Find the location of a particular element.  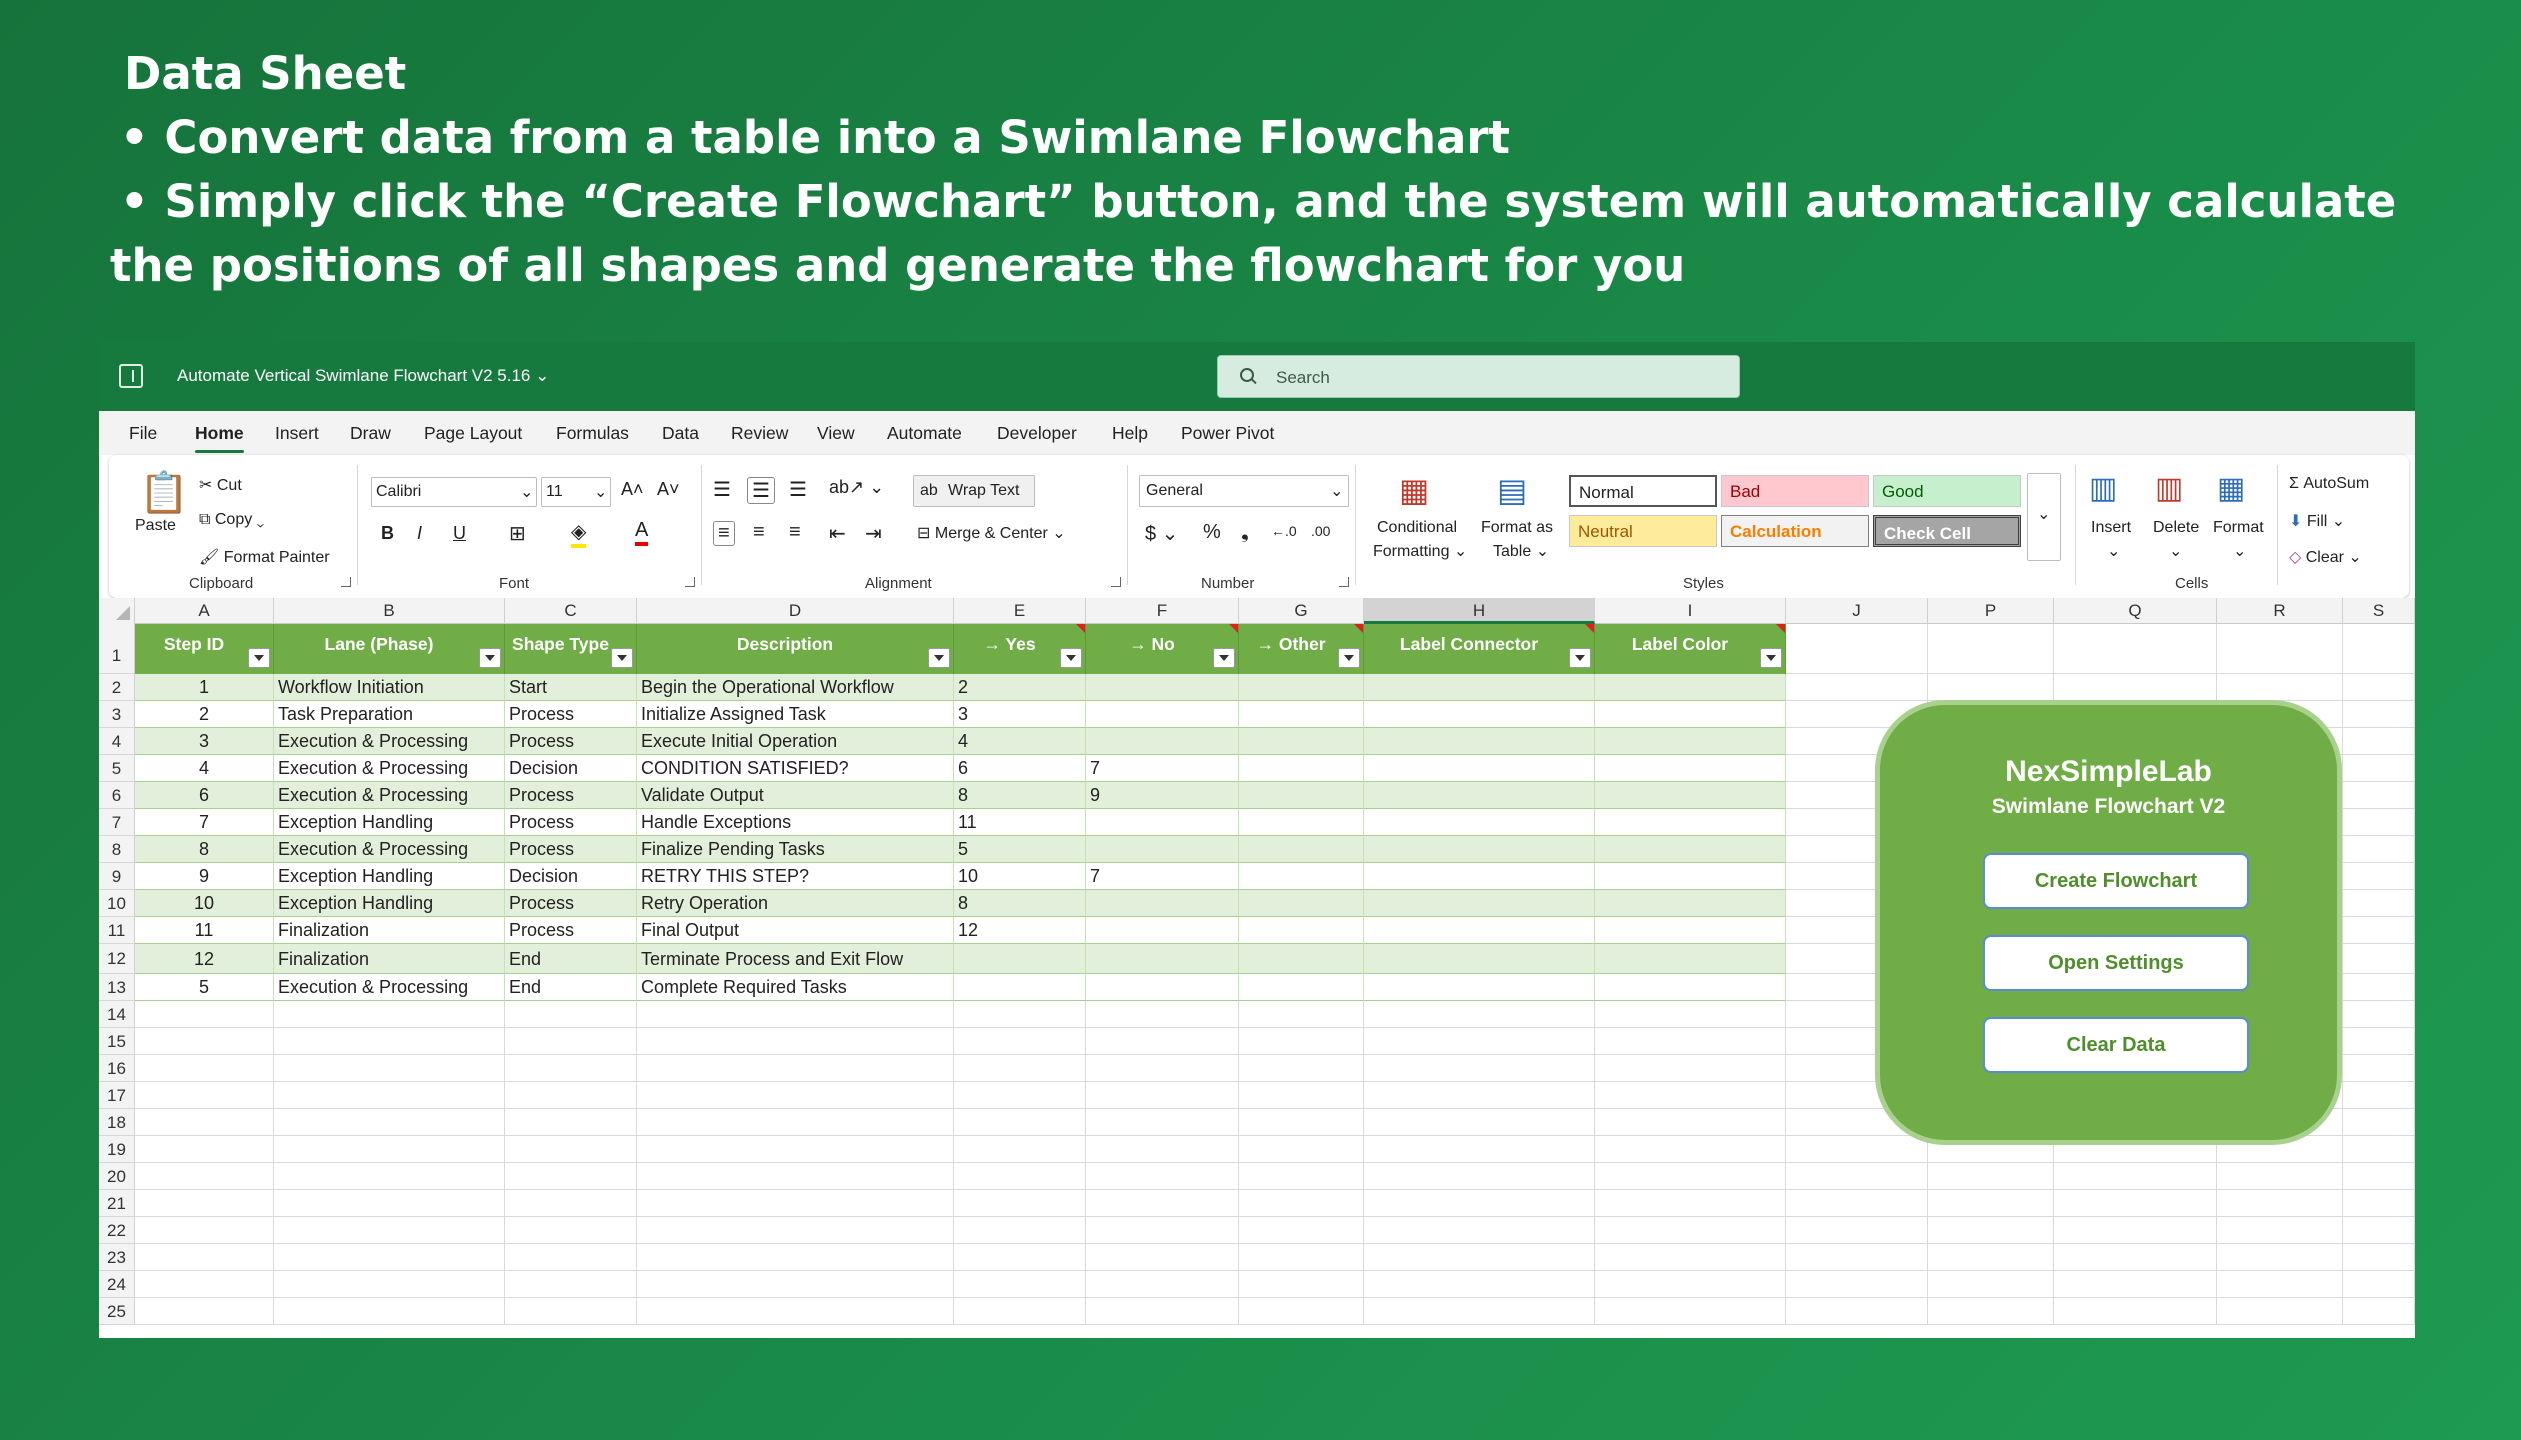

row-header: 14 is located at coordinates (117, 1014).